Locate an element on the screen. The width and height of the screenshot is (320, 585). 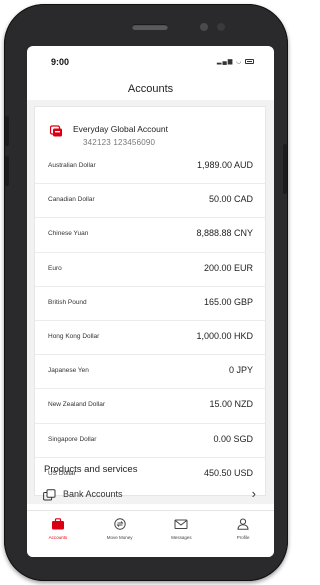
balance-row: Australian Dollar 1,989.00 AUD is located at coordinates (150, 167).